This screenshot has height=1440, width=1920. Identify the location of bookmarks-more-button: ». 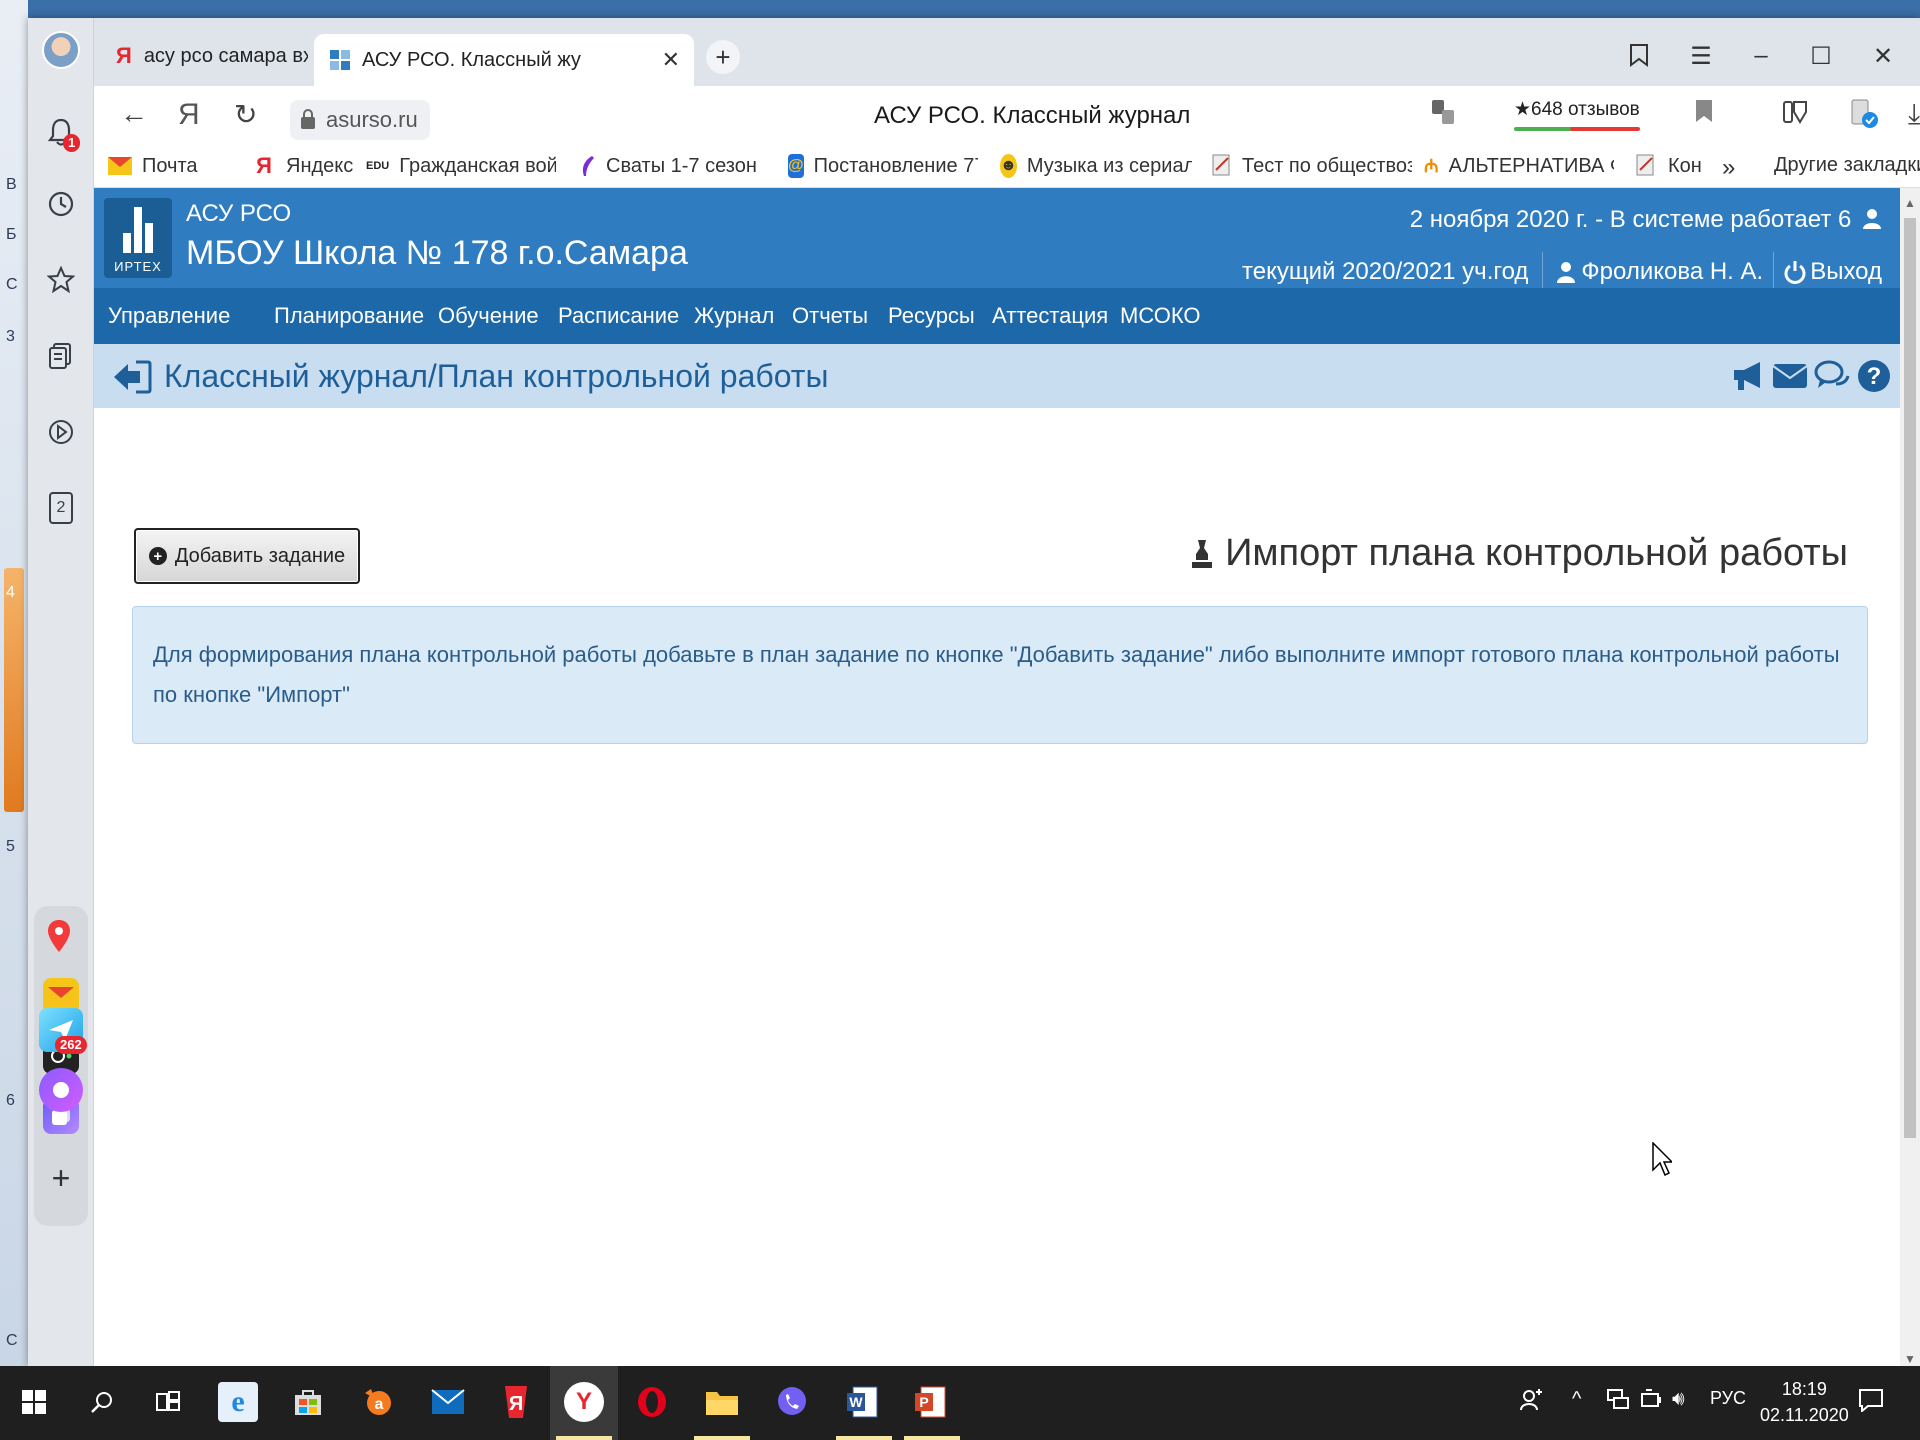
(1728, 168).